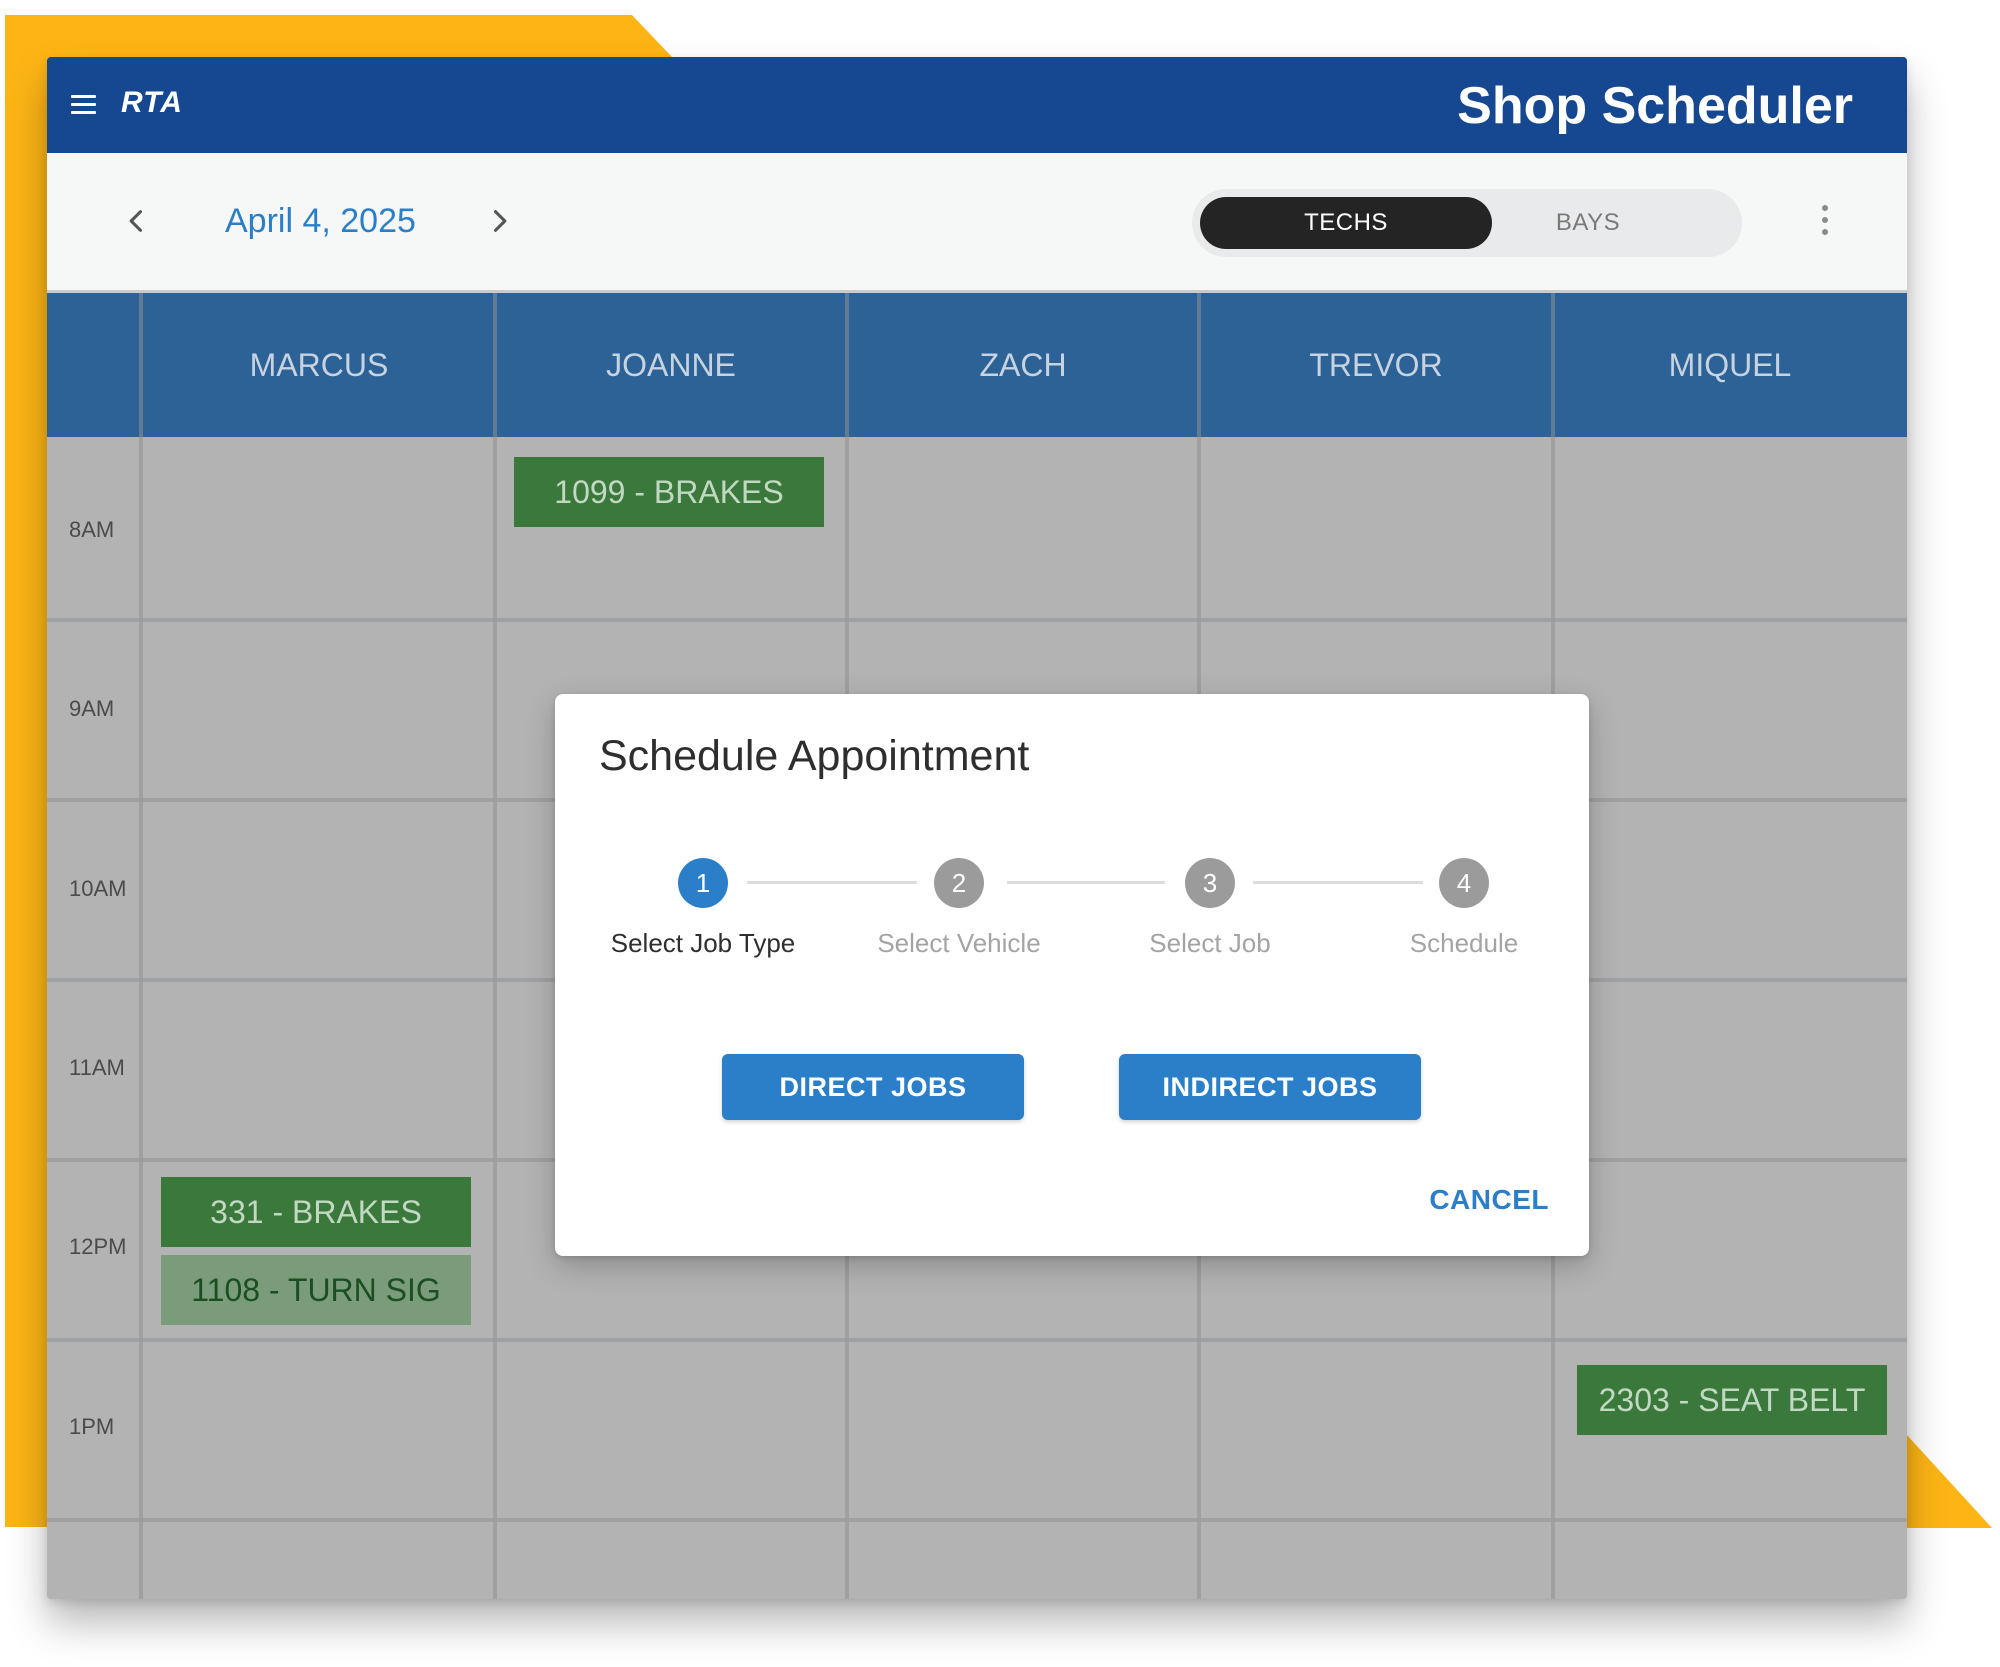  I want to click on top-app-bar: RTA Shop Scheduler, so click(977, 105).